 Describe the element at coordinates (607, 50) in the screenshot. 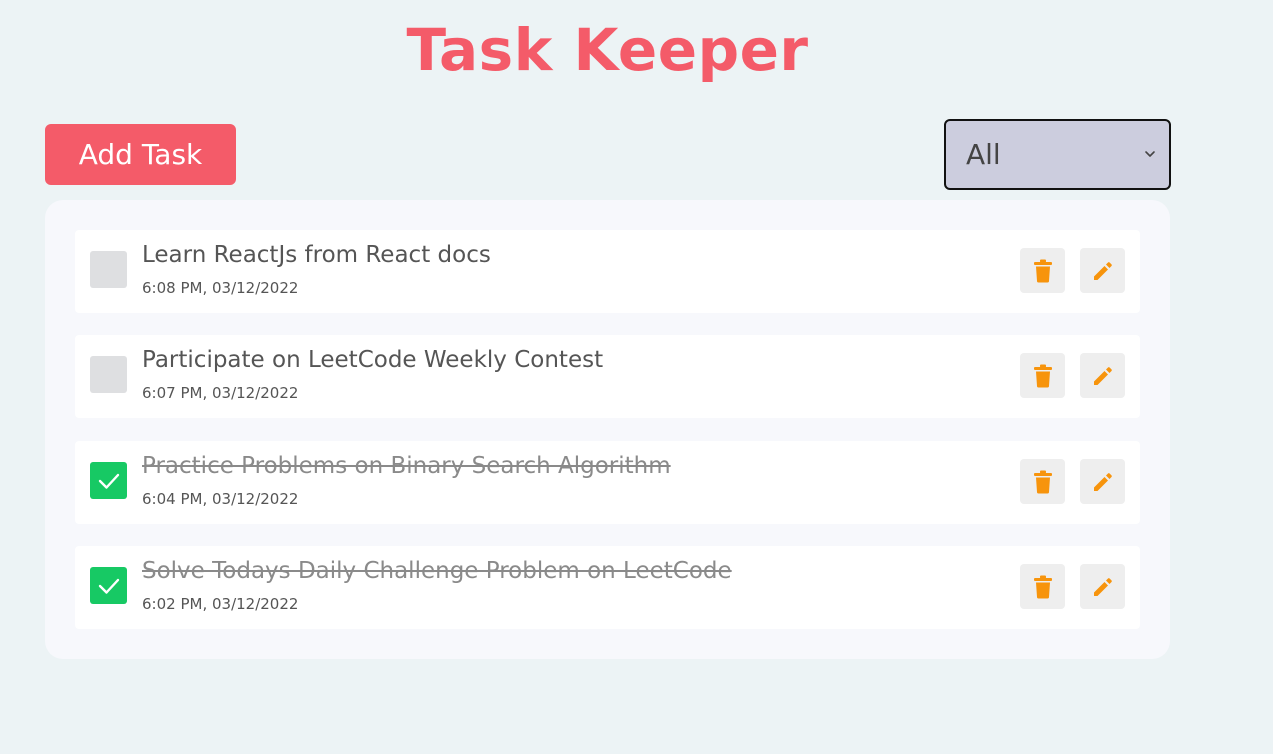

I see `app-title: Task Keeper` at that location.